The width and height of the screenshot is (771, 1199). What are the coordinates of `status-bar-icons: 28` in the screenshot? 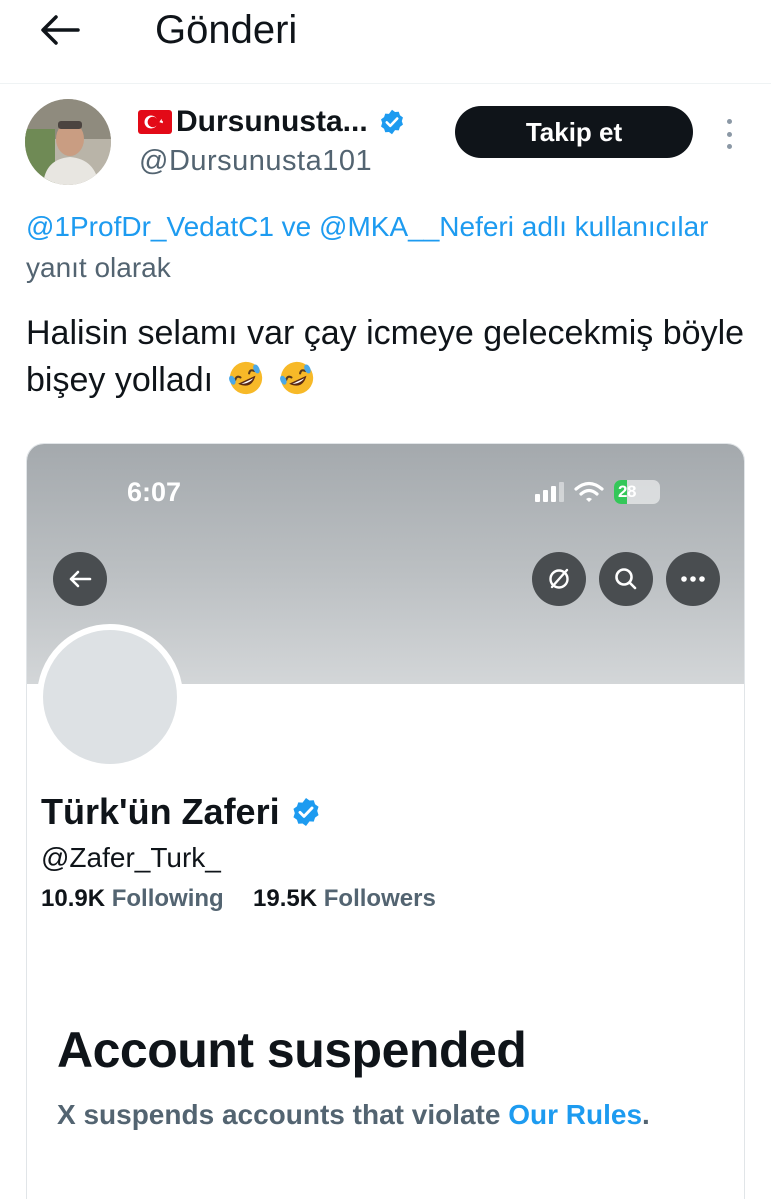 It's located at (597, 492).